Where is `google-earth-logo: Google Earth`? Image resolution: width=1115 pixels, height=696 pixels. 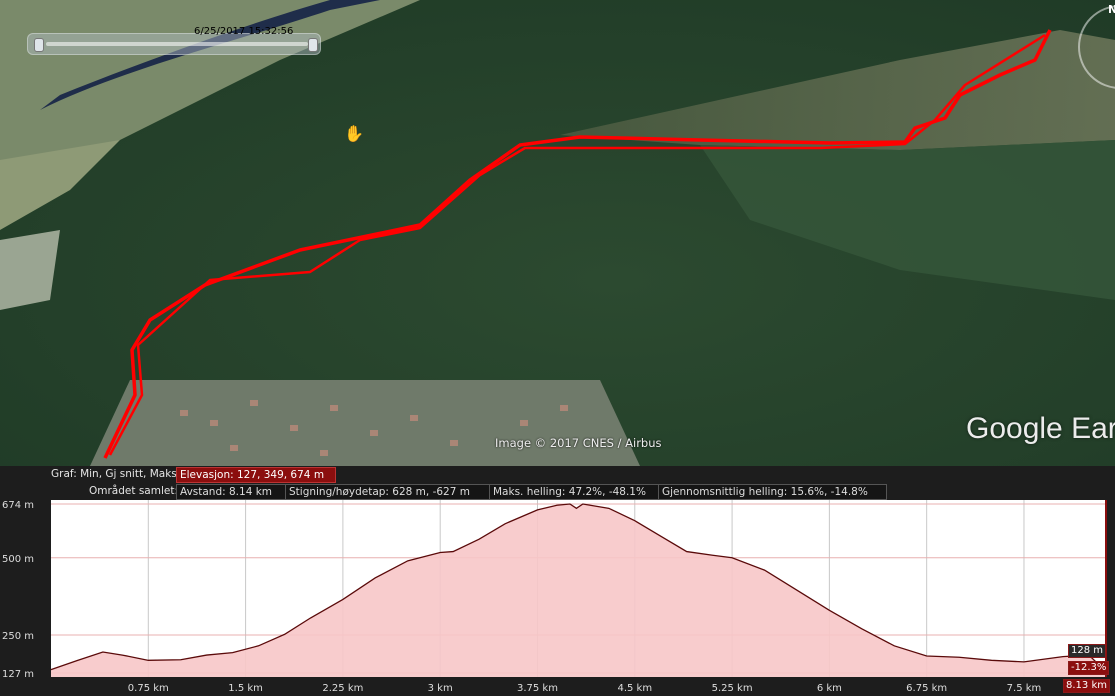
google-earth-logo: Google Earth is located at coordinates (1040, 428).